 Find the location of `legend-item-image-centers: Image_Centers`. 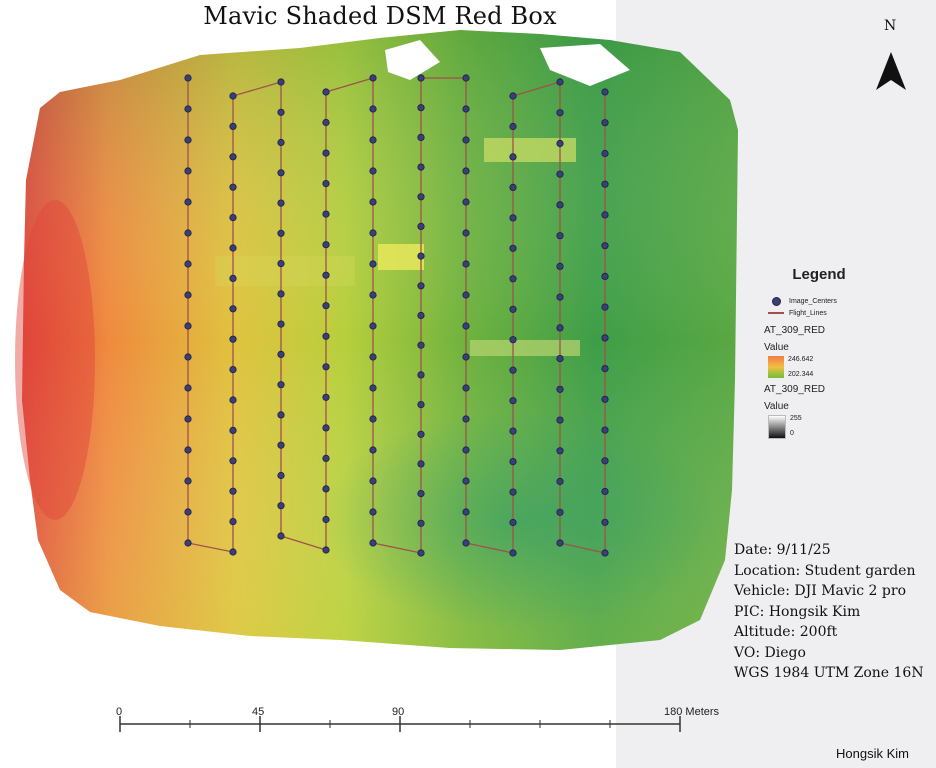

legend-item-image-centers: Image_Centers is located at coordinates (824, 301).